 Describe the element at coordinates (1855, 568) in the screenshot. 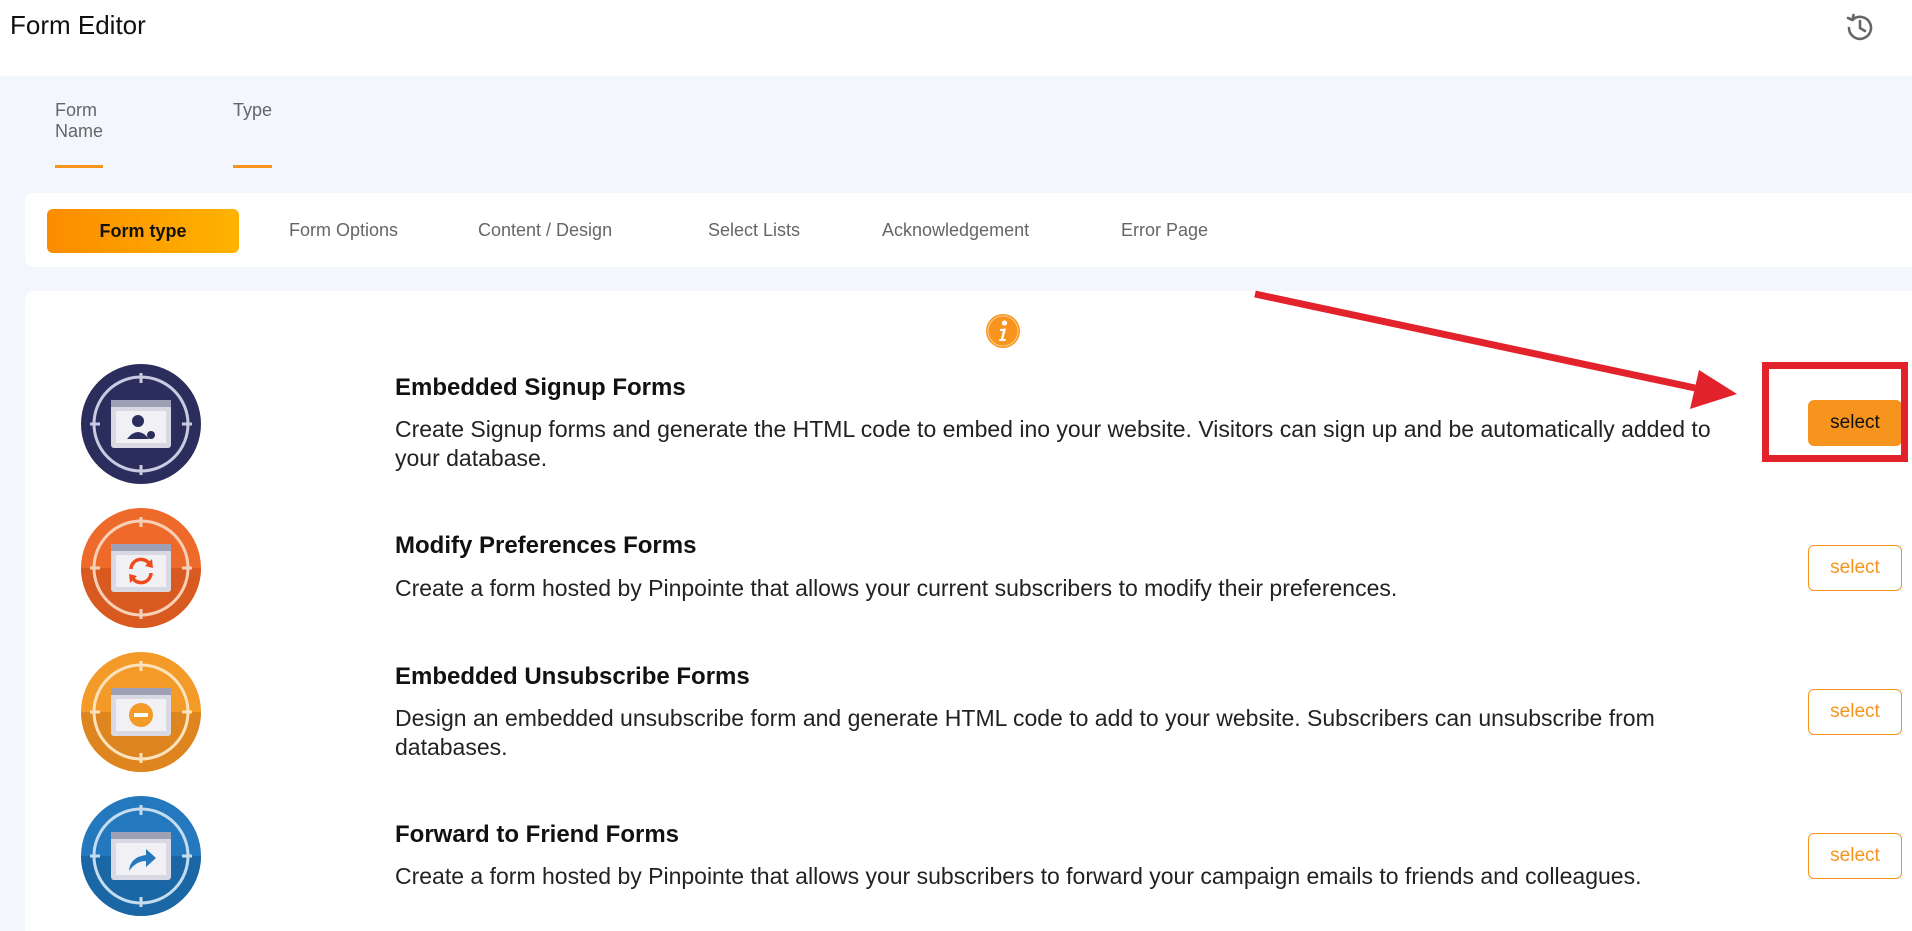

I see `select-modify-preferences-button: select` at that location.